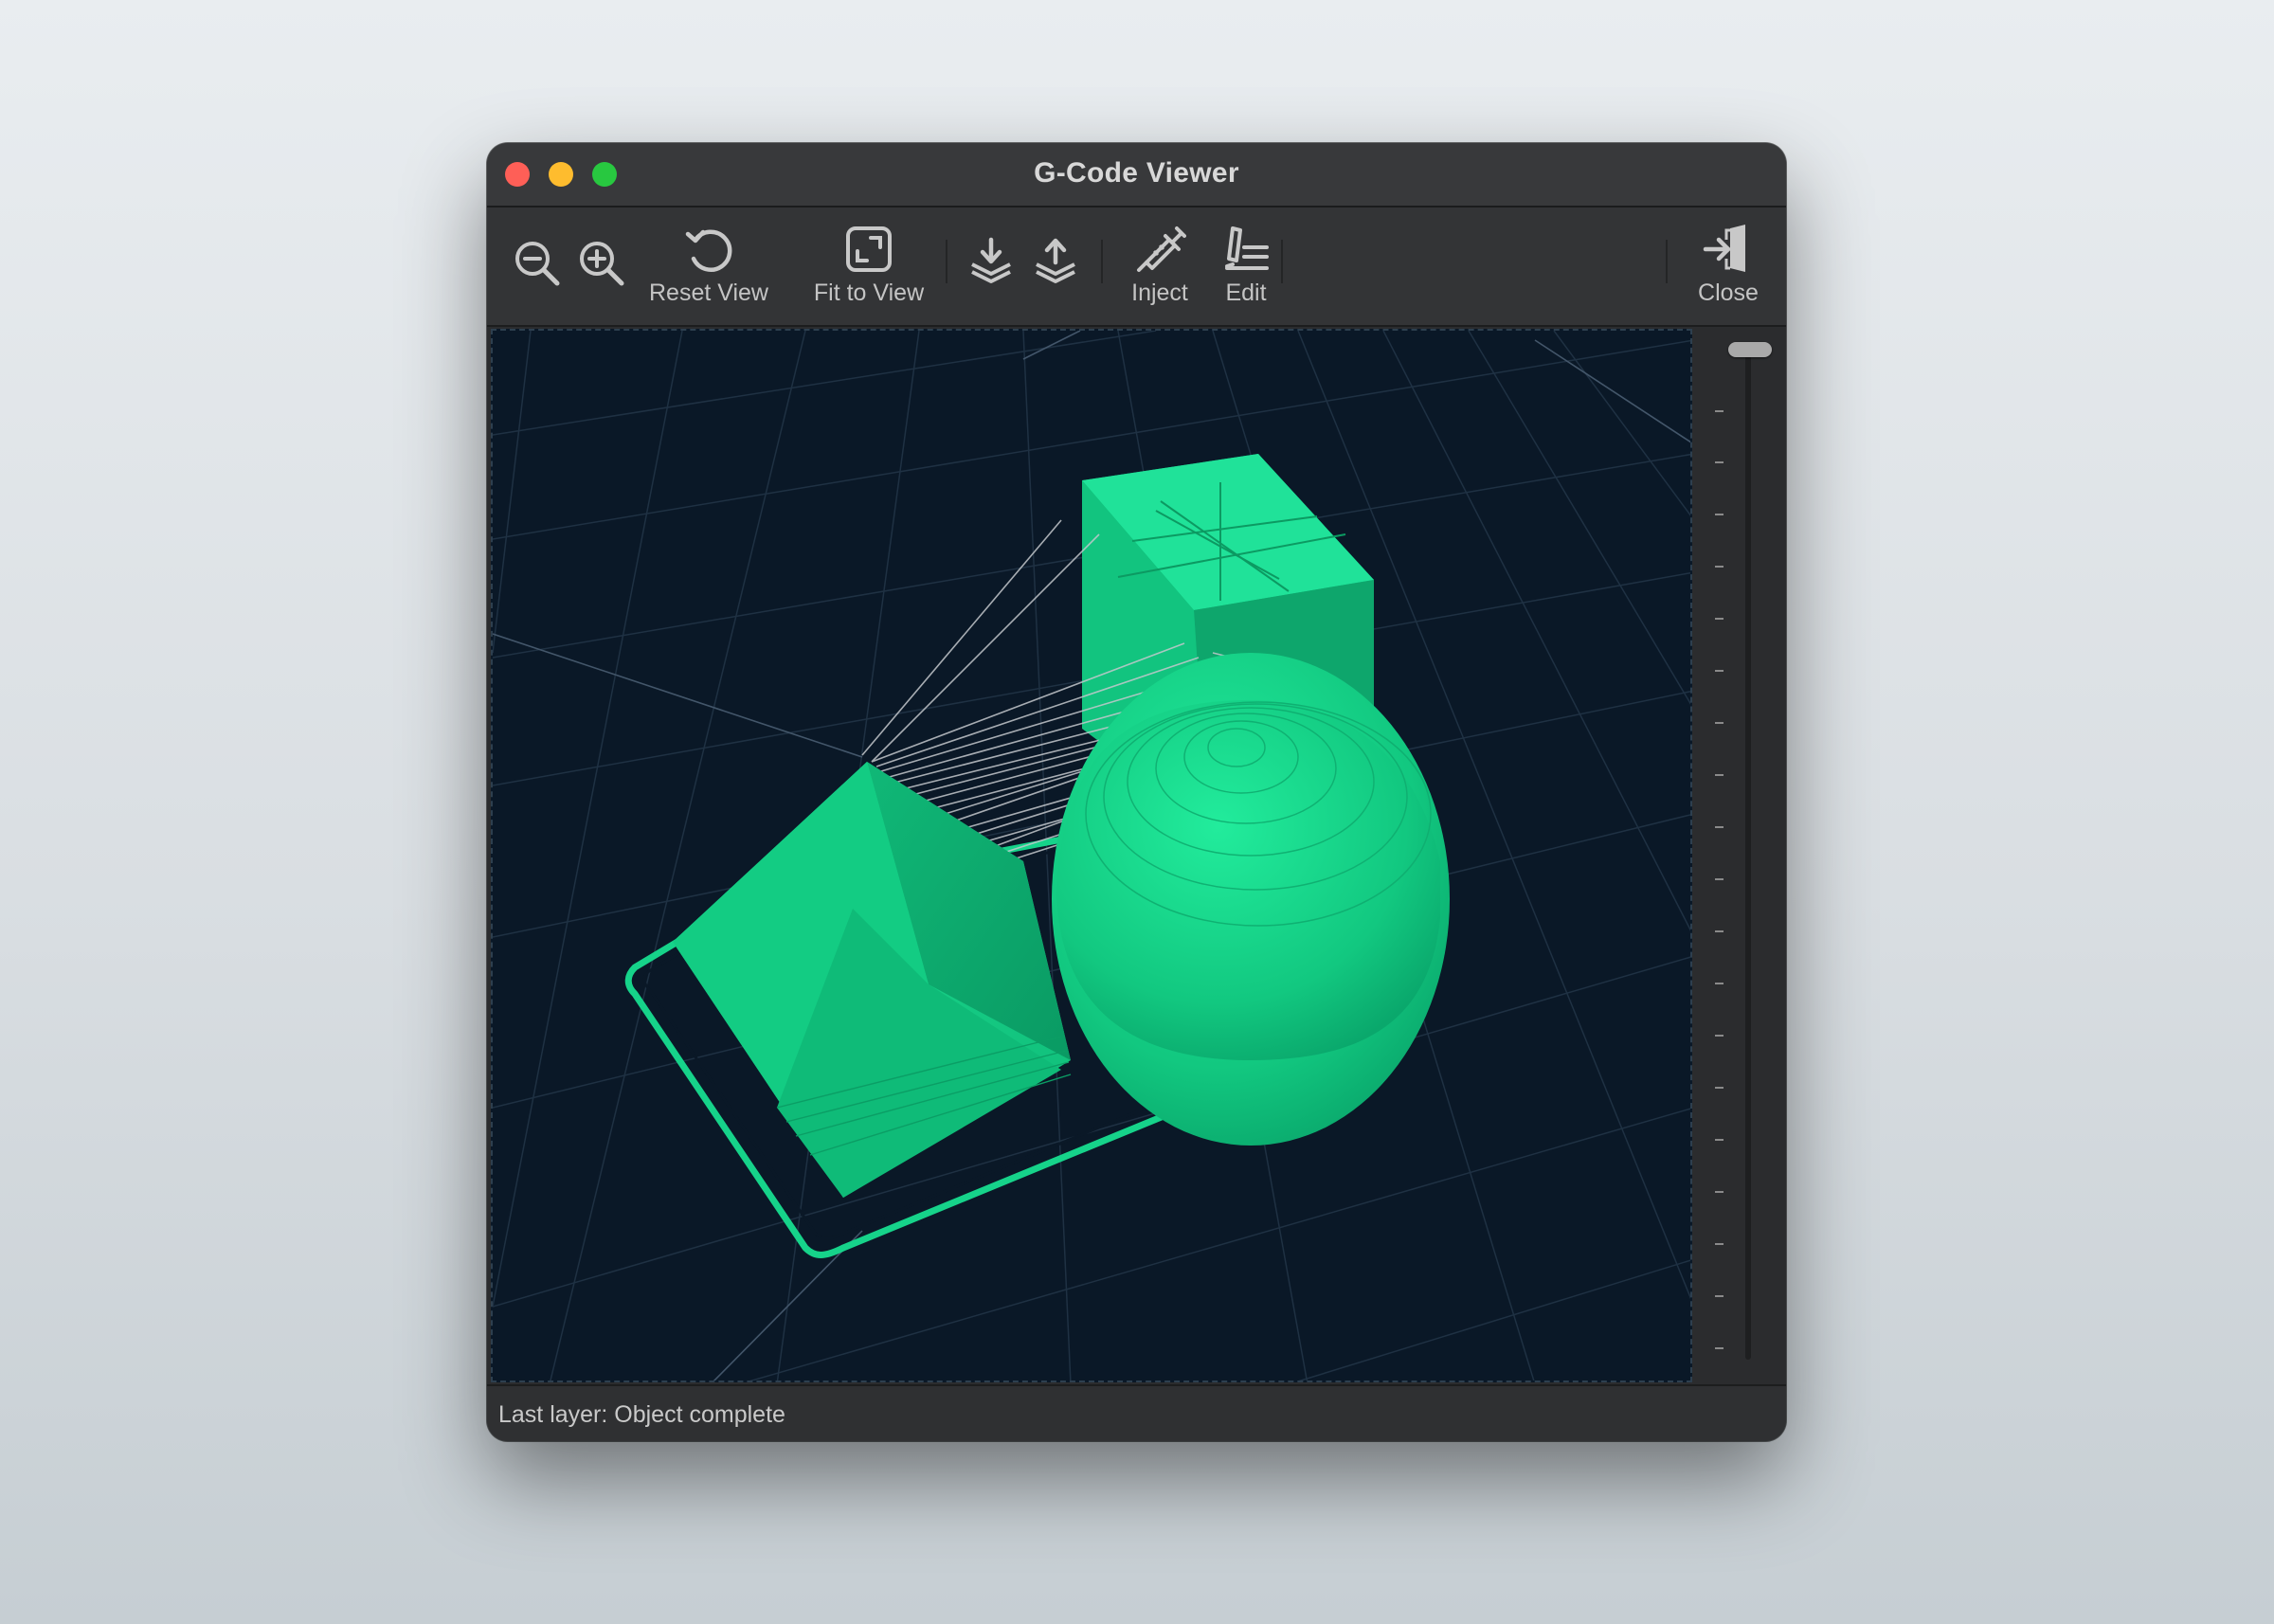  What do you see at coordinates (1247, 248) in the screenshot?
I see `pen-lines-icon` at bounding box center [1247, 248].